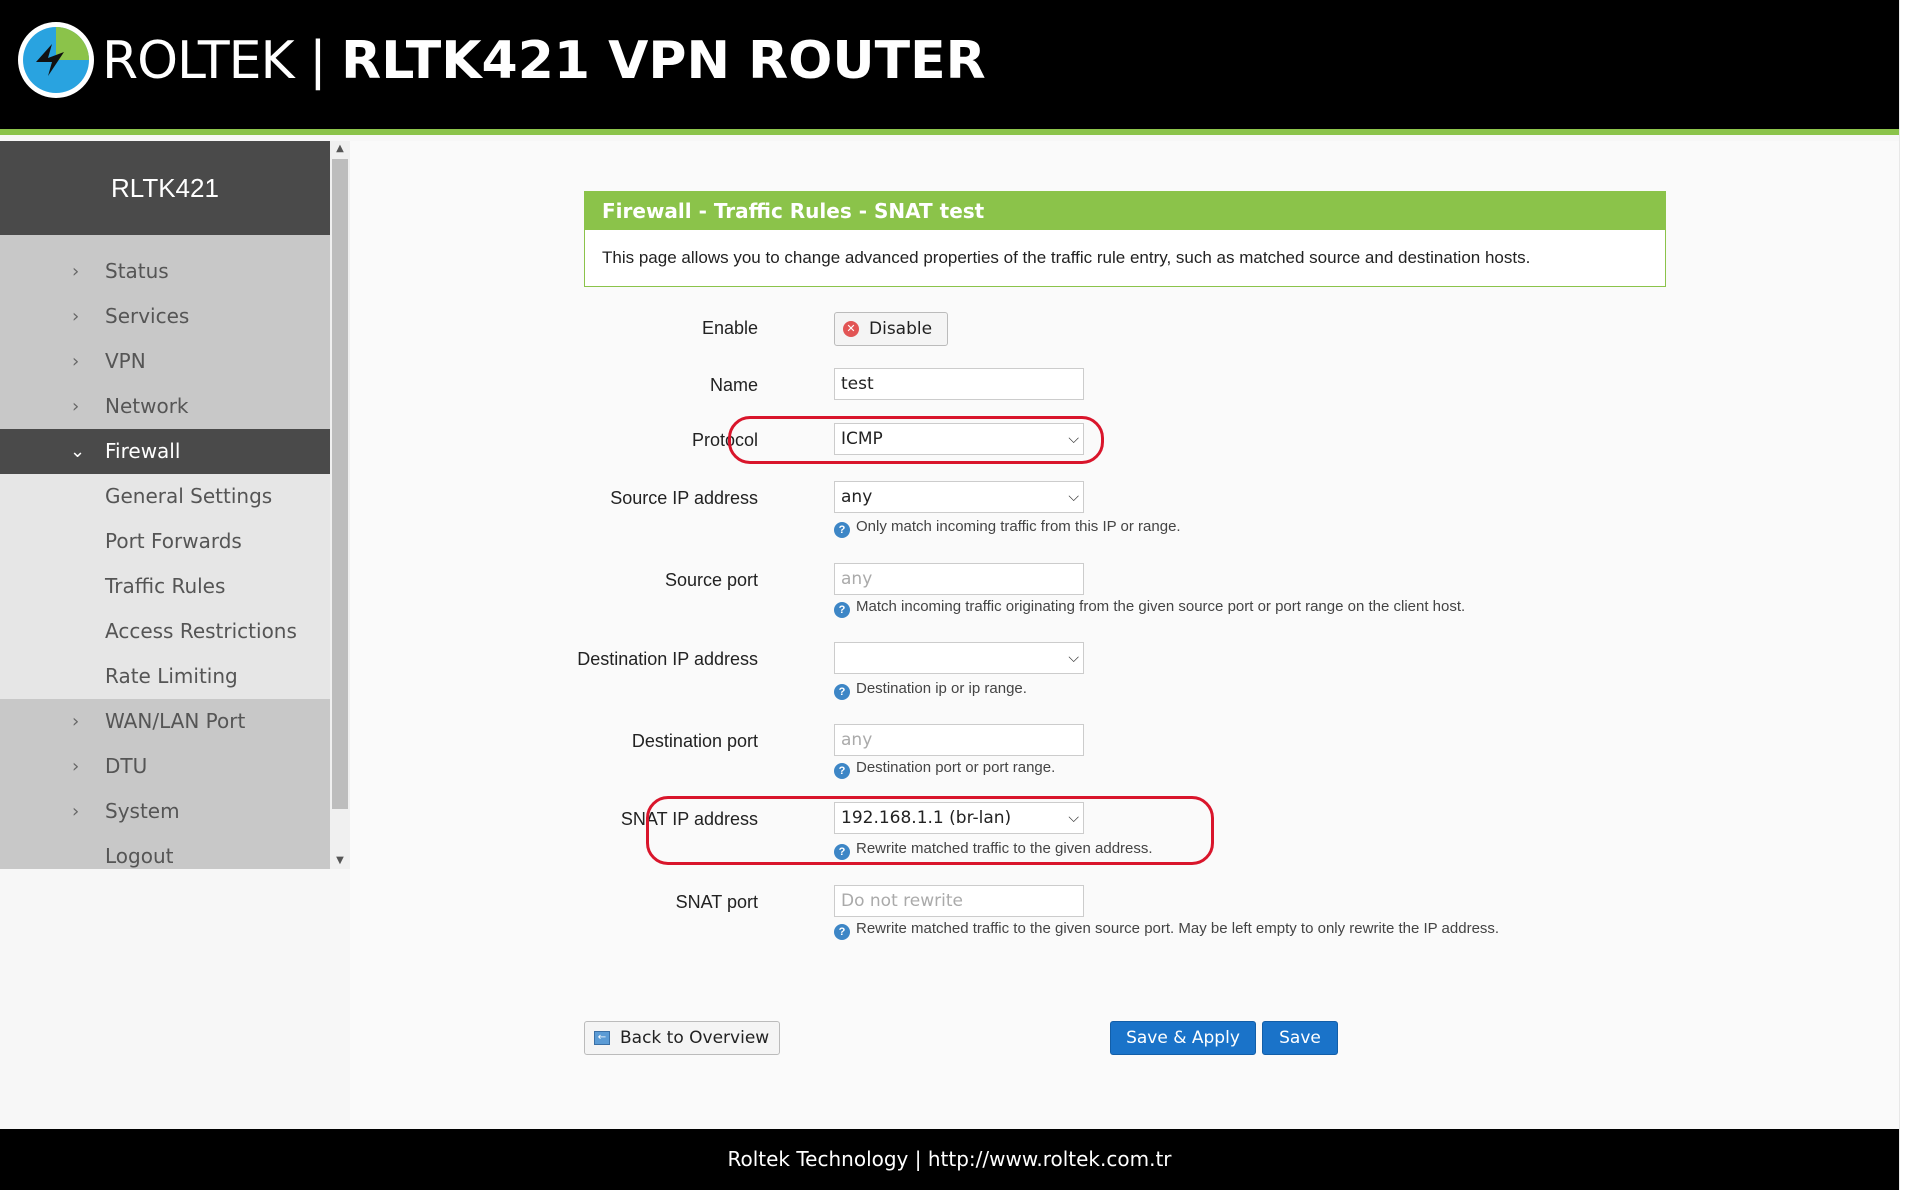  What do you see at coordinates (949, 132) in the screenshot?
I see `header-accent-bar` at bounding box center [949, 132].